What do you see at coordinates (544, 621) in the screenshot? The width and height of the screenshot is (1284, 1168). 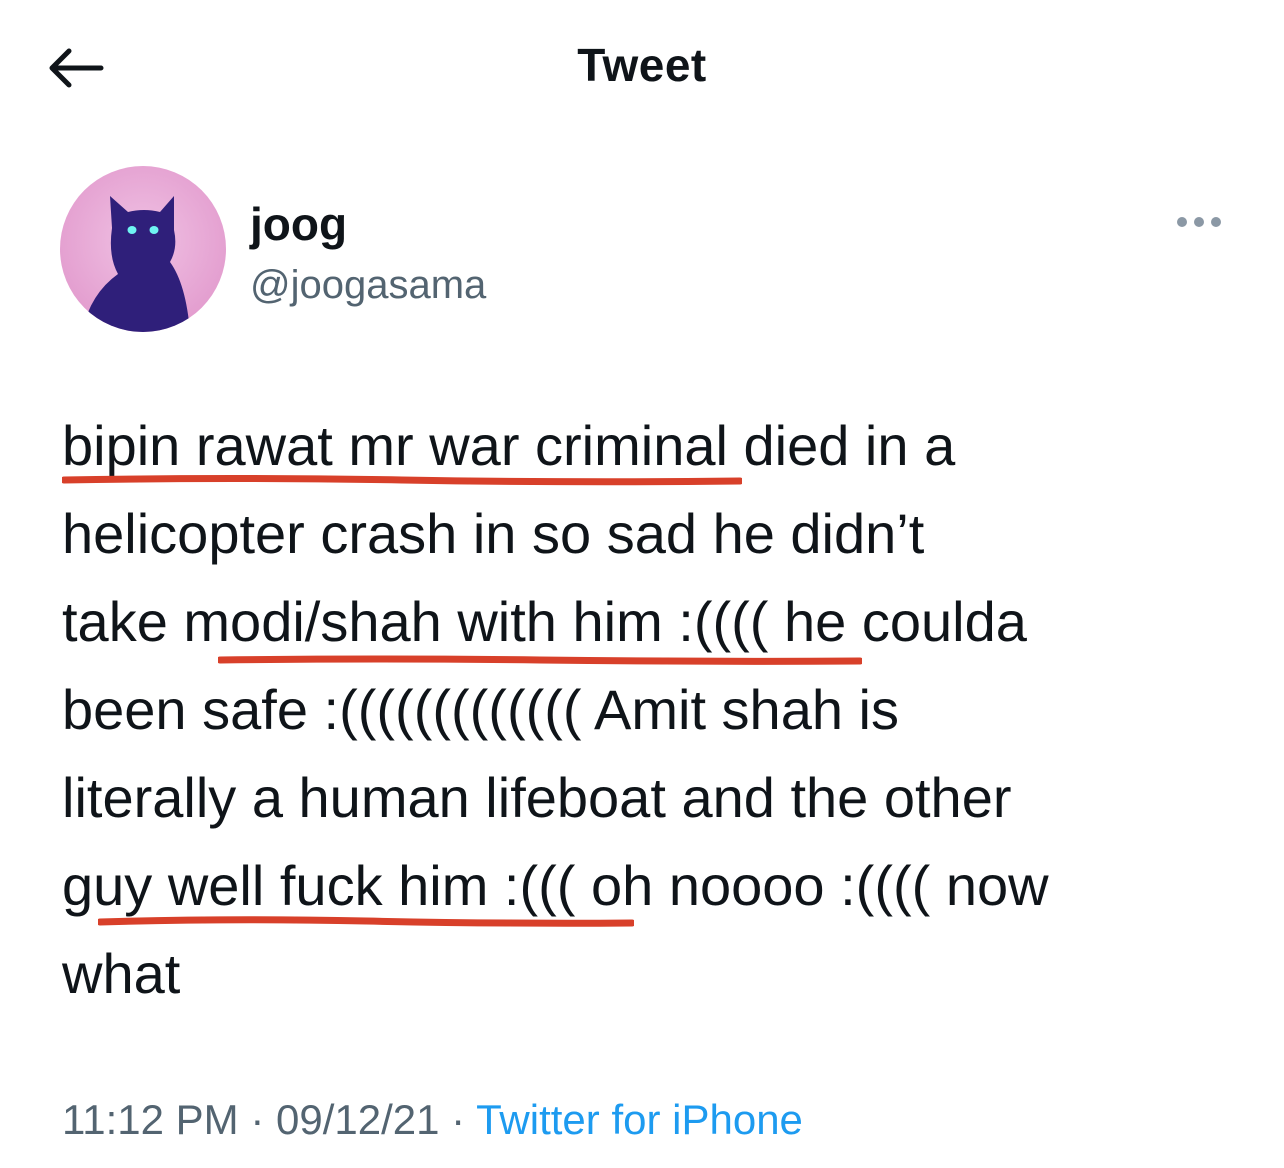 I see `tweet-line: take modi/shah with him :(((( he coulda` at bounding box center [544, 621].